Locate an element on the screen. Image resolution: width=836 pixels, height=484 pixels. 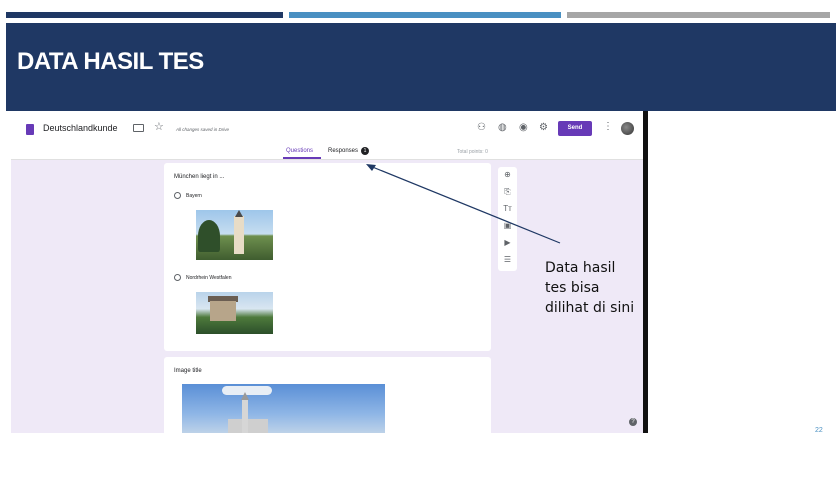
active-tab-indicator is located at coordinates (302, 158).